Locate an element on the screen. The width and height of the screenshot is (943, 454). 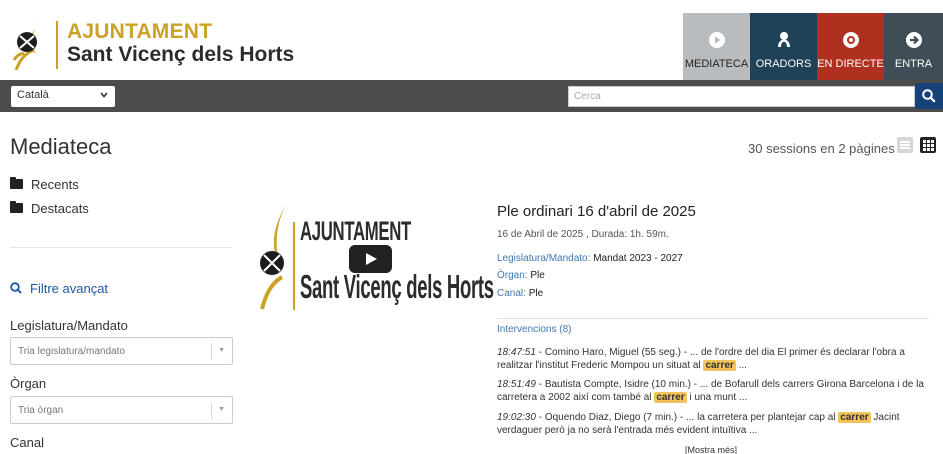
session-canal: Canal: Ple is located at coordinates (520, 293).